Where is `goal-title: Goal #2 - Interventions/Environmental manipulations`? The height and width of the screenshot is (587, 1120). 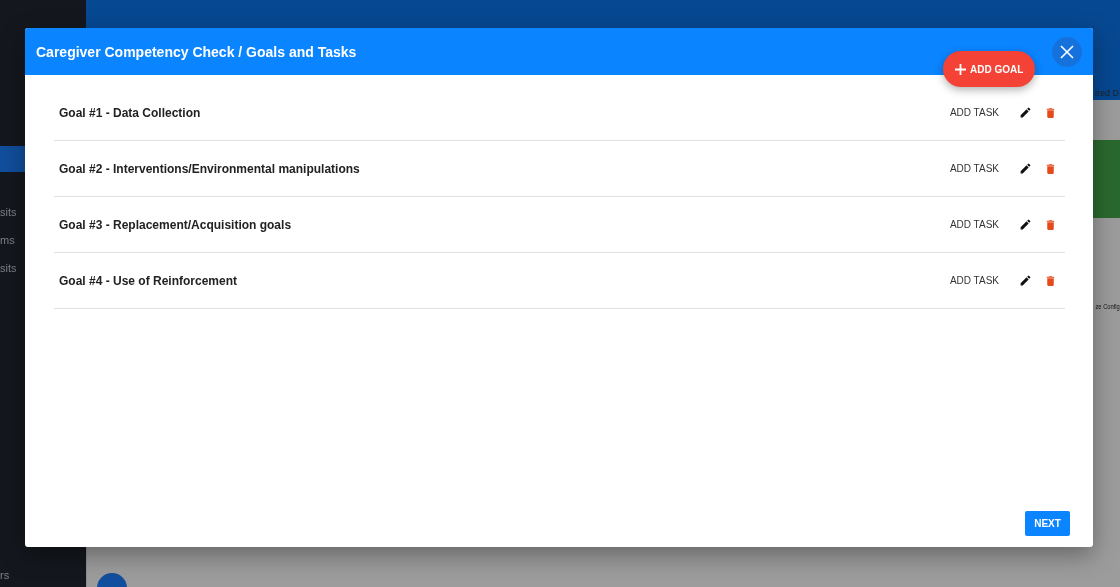 goal-title: Goal #2 - Interventions/Environmental manipulations is located at coordinates (210, 168).